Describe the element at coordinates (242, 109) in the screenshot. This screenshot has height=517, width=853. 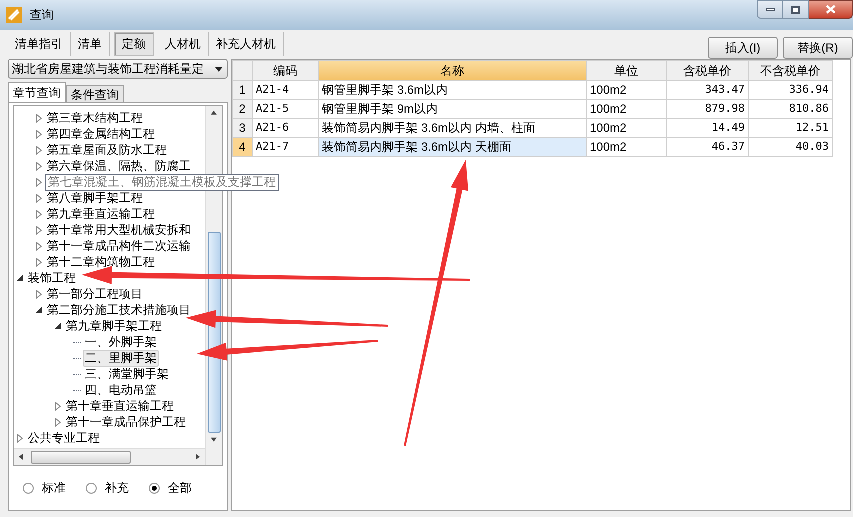
I see `row-number: 2` at that location.